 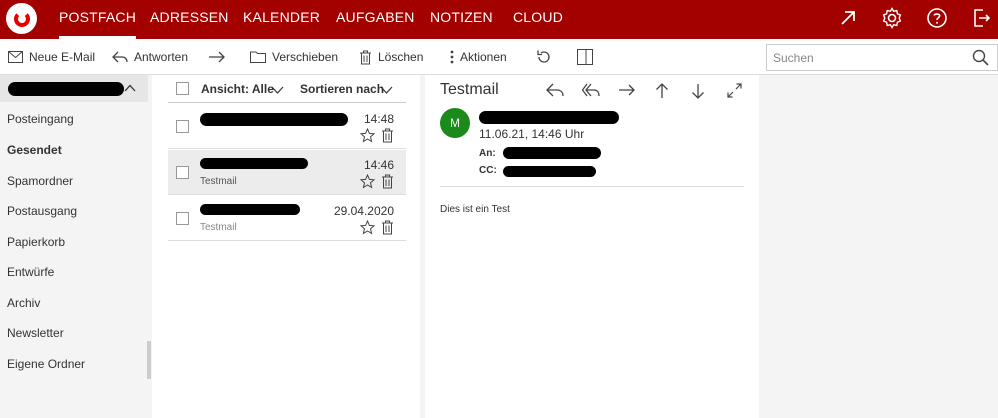 I want to click on chevron-up-icon, so click(x=130, y=88).